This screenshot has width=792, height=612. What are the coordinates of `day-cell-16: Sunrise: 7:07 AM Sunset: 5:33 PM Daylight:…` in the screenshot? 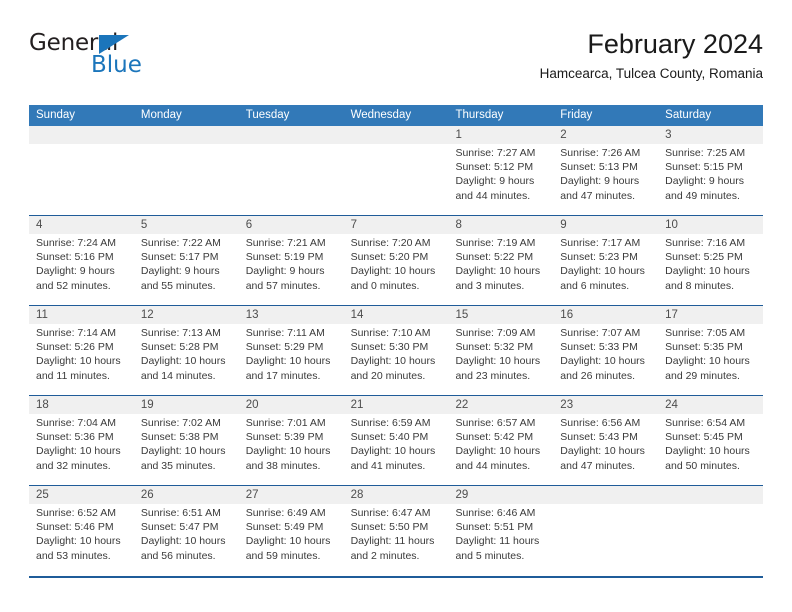 It's located at (605, 359).